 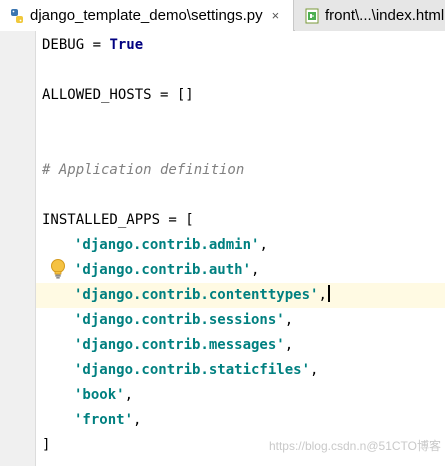 What do you see at coordinates (328, 293) in the screenshot?
I see `text-caret` at bounding box center [328, 293].